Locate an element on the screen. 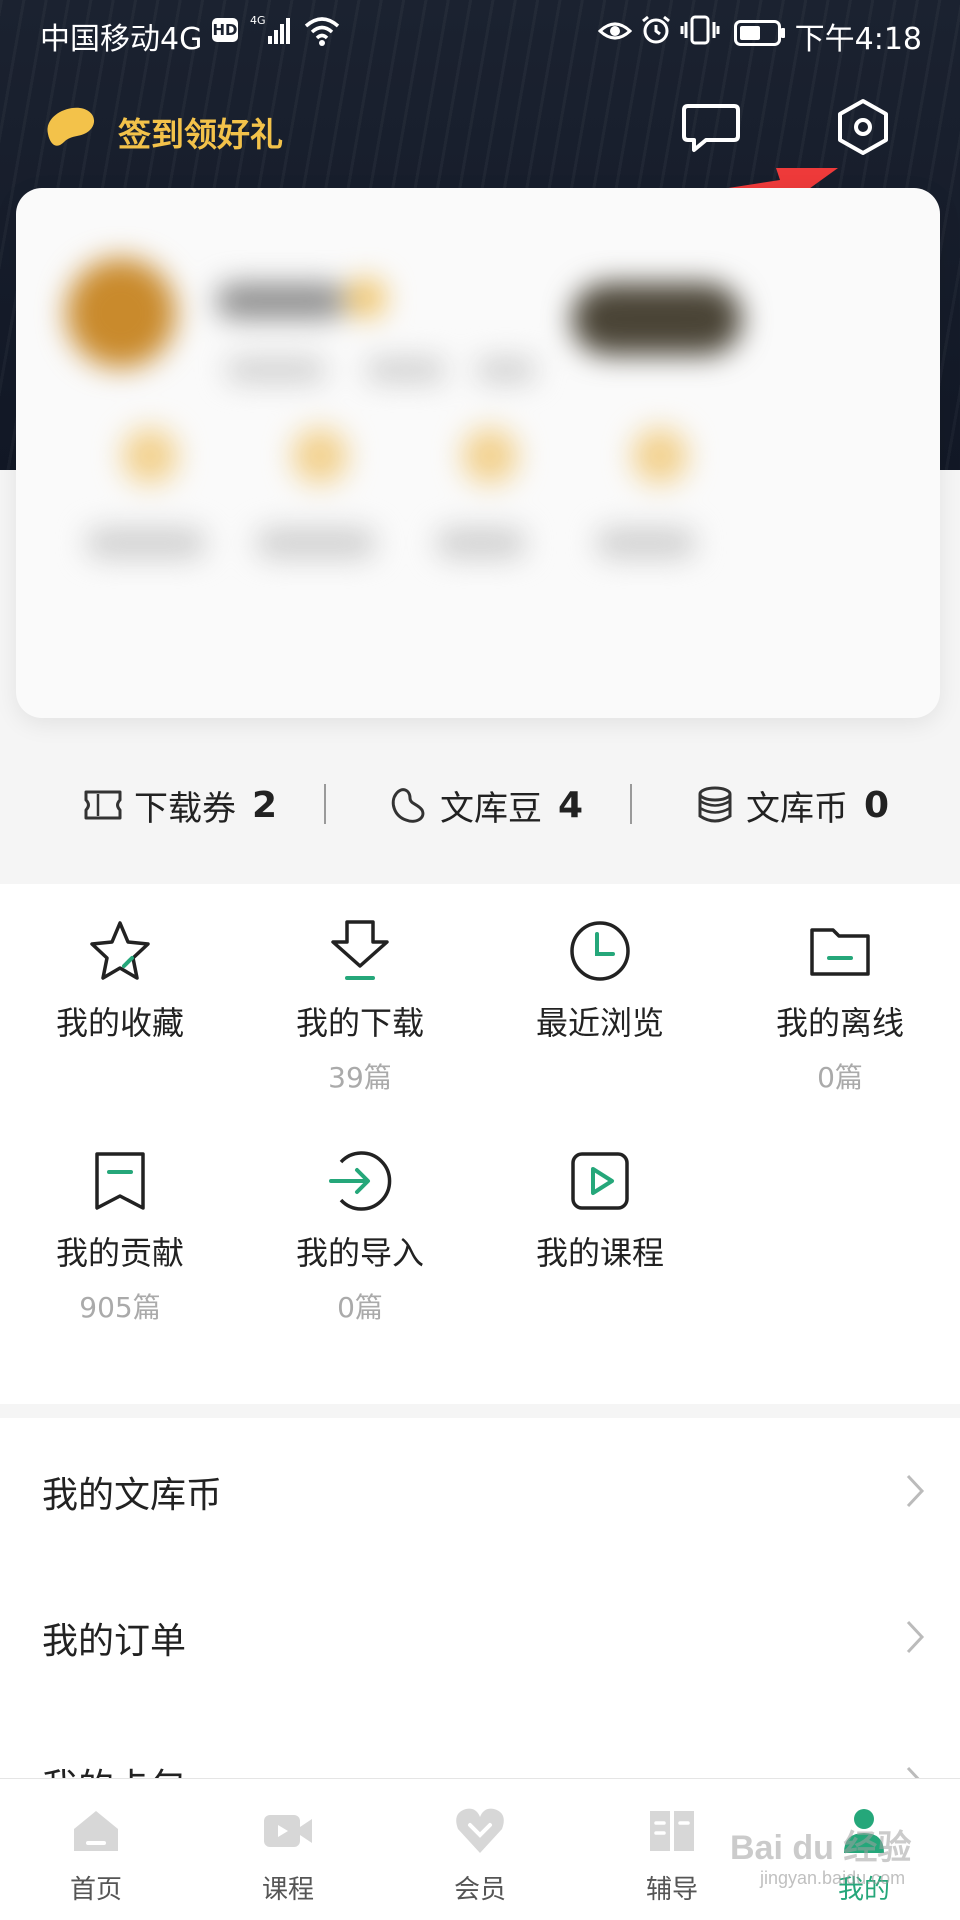  feature-count: 39篇 is located at coordinates (360, 1077).